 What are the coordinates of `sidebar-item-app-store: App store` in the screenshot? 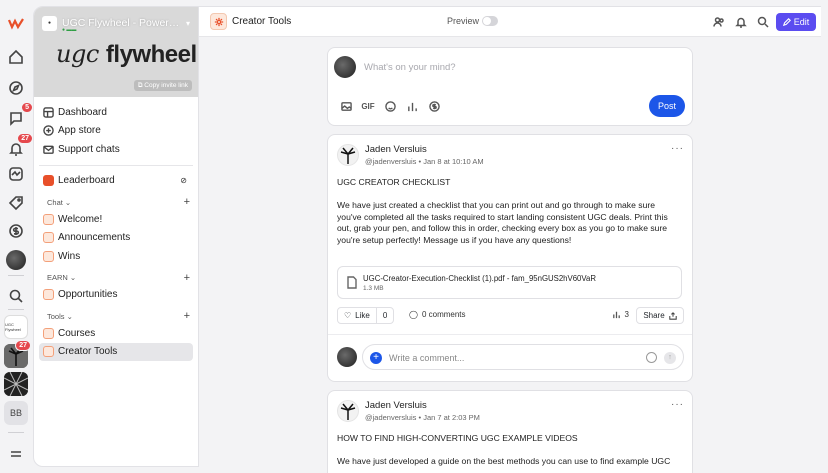 It's located at (116, 131).